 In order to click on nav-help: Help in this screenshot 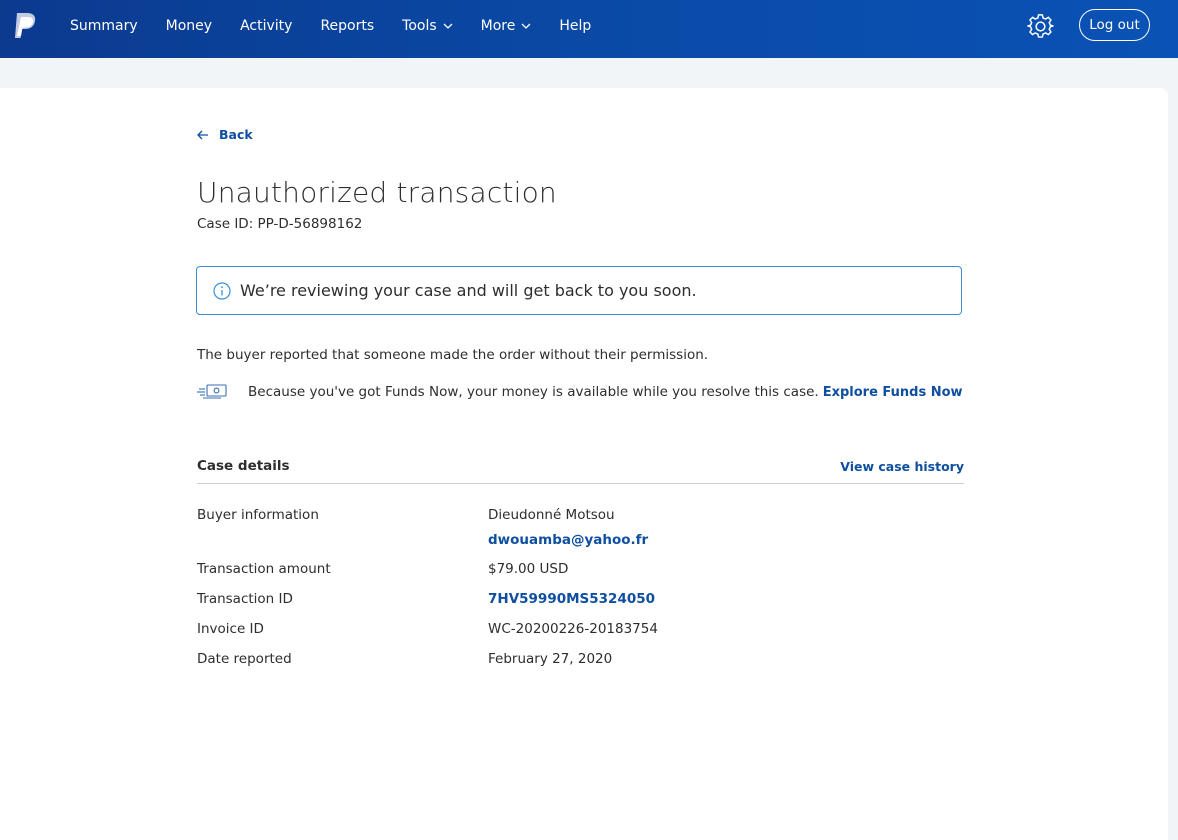, I will do `click(575, 26)`.